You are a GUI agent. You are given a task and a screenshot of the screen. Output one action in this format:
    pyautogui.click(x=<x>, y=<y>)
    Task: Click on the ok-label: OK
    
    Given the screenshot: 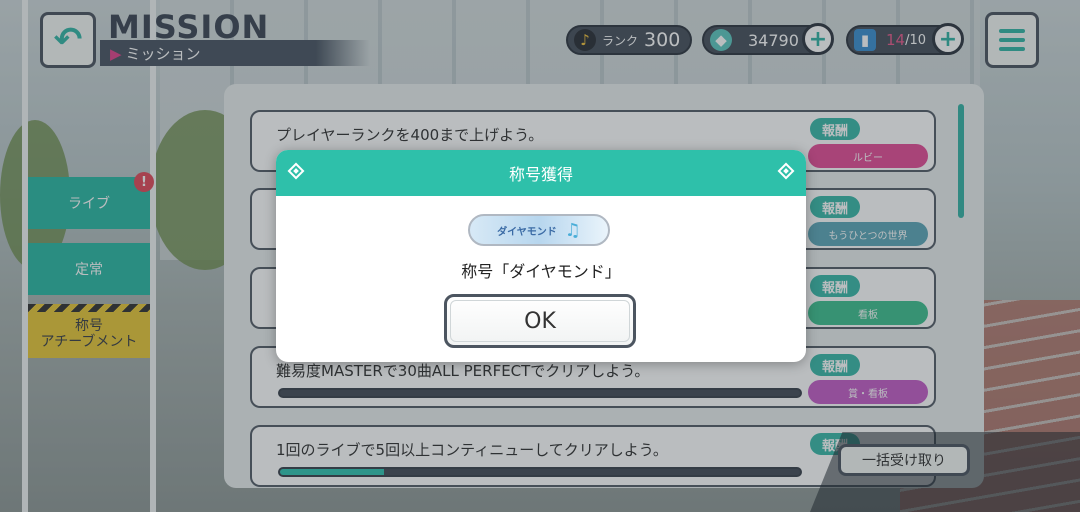 What is the action you would take?
    pyautogui.click(x=540, y=321)
    